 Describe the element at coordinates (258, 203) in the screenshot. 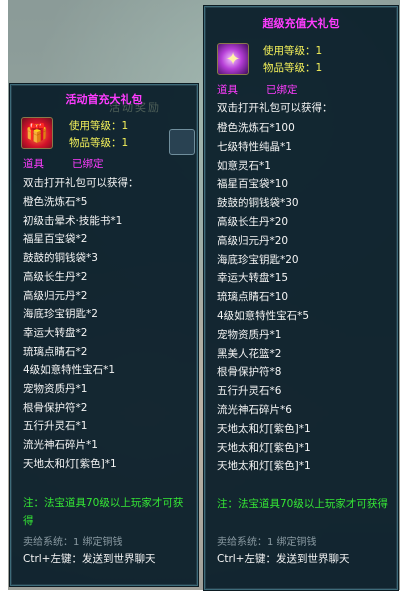

I see `reward-item: 鼓鼓的铜钱袋*30` at that location.